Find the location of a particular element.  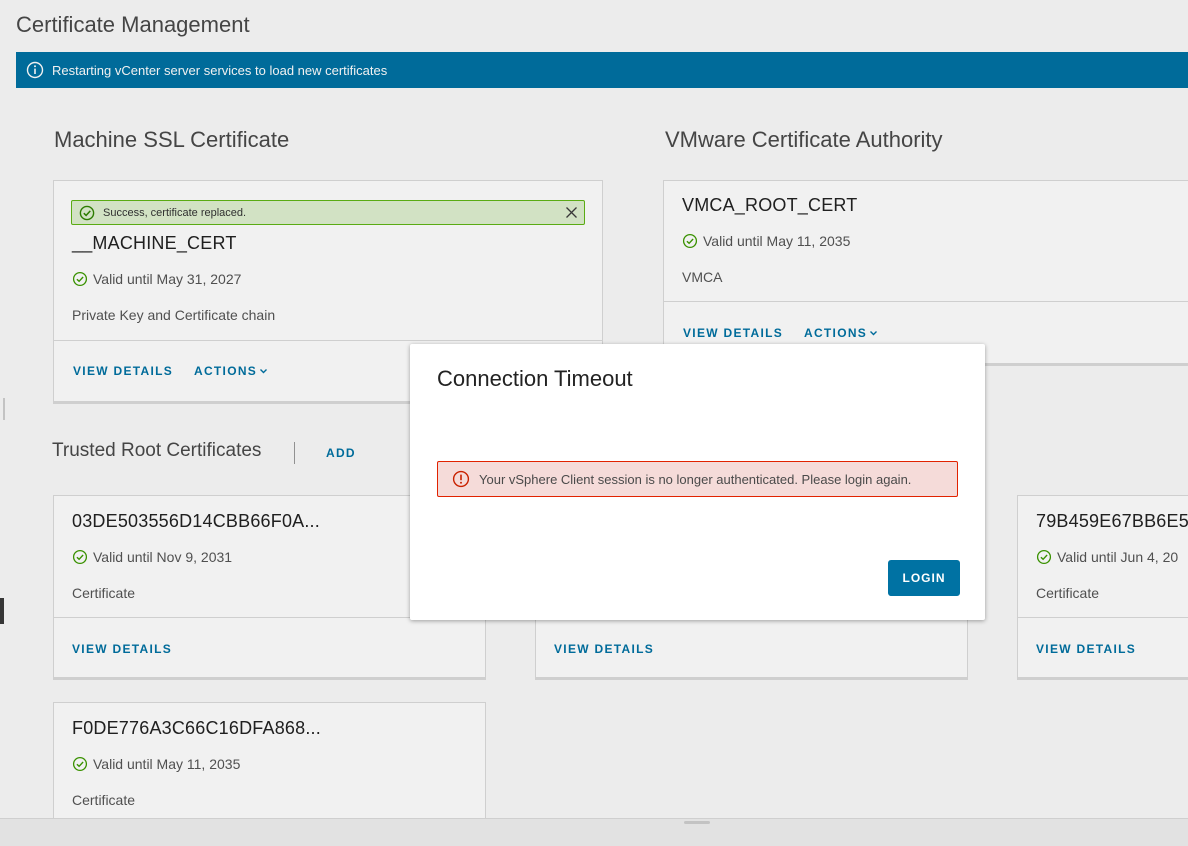

dialog-title: Connection Timeout is located at coordinates (535, 378).